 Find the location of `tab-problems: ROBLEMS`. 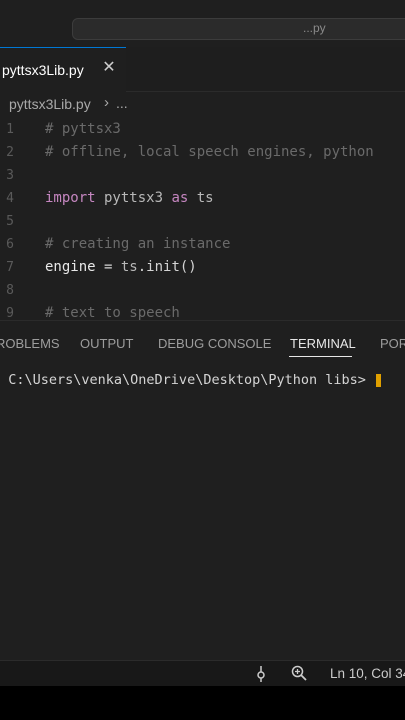

tab-problems: ROBLEMS is located at coordinates (30, 343).